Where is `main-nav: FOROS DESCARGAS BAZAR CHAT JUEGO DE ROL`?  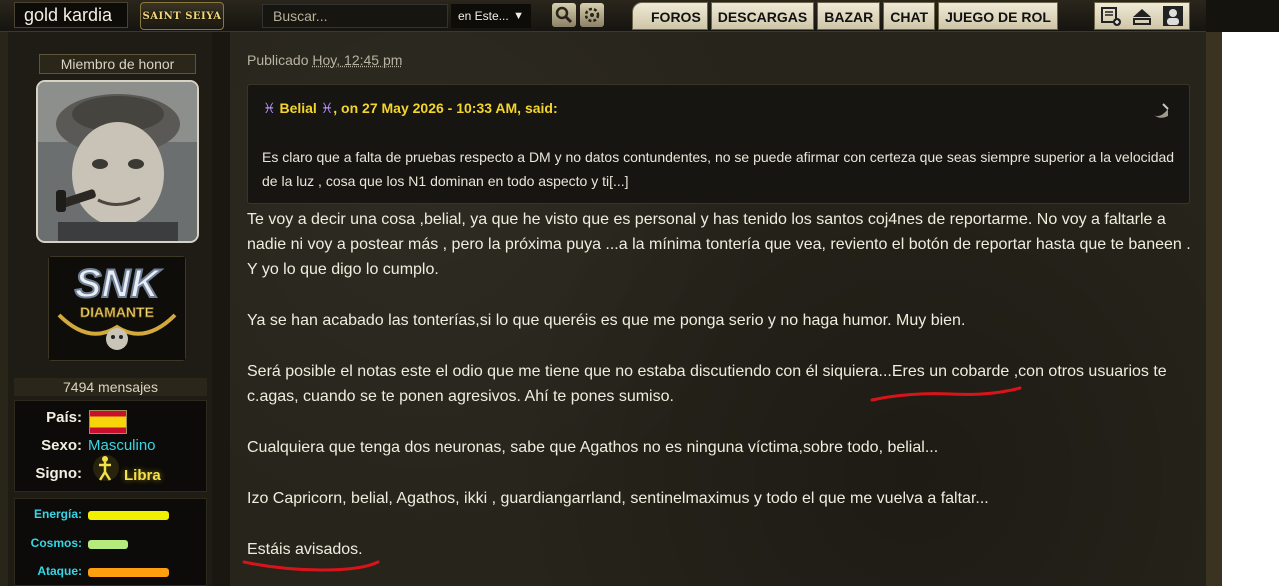
main-nav: FOROS DESCARGAS BAZAR CHAT JUEGO DE ROL is located at coordinates (845, 16).